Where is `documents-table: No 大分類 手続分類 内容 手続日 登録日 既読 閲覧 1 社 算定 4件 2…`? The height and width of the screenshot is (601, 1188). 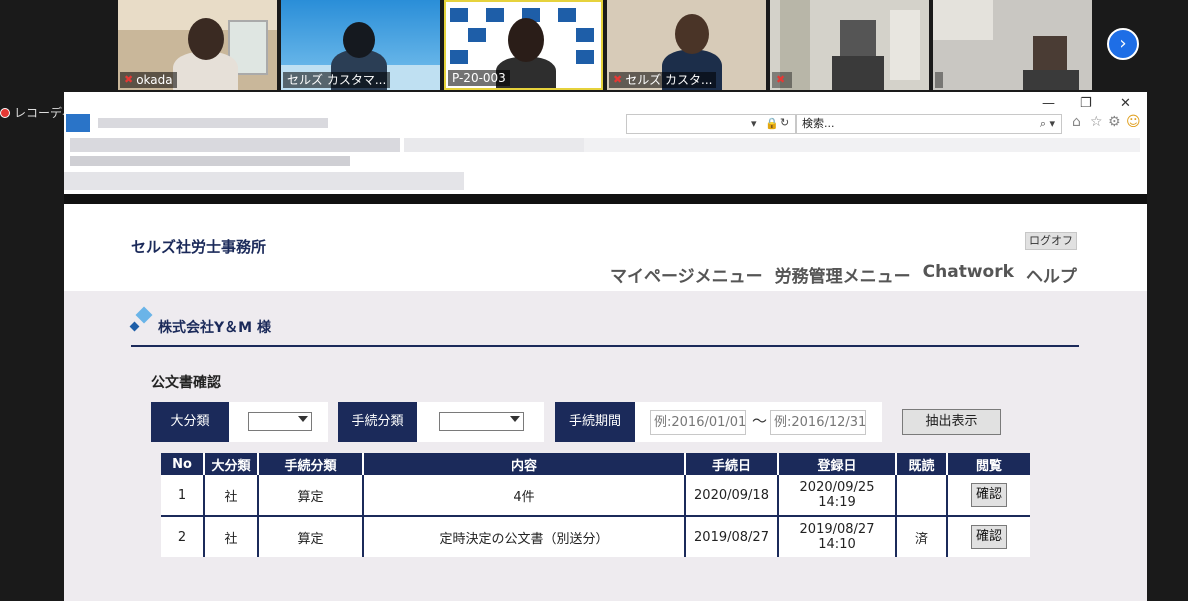 documents-table: No 大分類 手続分類 内容 手続日 登録日 既読 閲覧 1 社 算定 4件 2… is located at coordinates (595, 505).